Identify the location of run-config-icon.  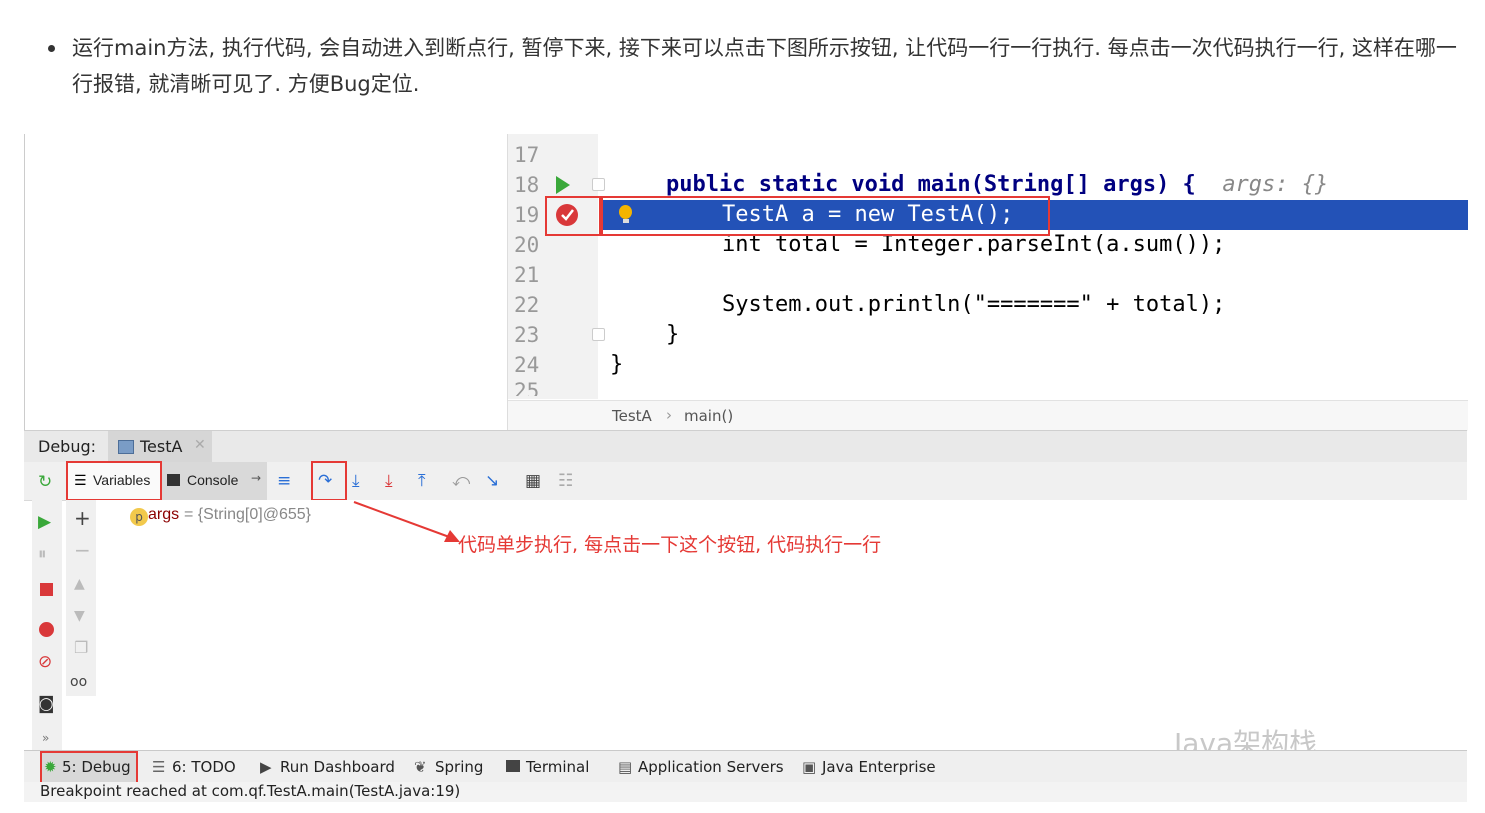
(126, 447).